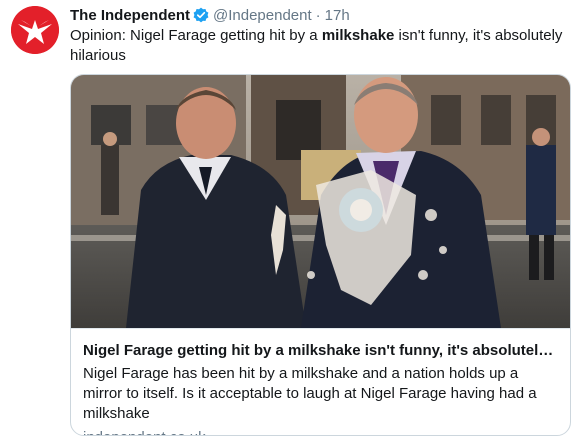 The height and width of the screenshot is (446, 584). Describe the element at coordinates (358, 35) in the screenshot. I see `tweet-text-bold: milkshake` at that location.